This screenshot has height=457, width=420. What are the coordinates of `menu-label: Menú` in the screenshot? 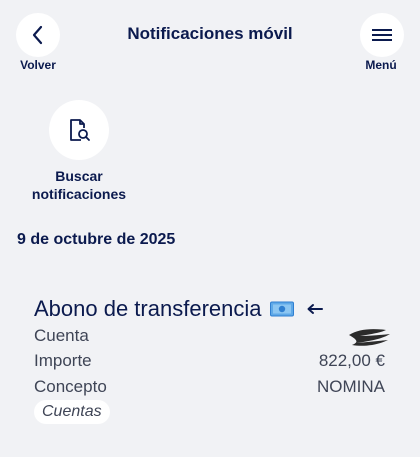 It's located at (381, 65).